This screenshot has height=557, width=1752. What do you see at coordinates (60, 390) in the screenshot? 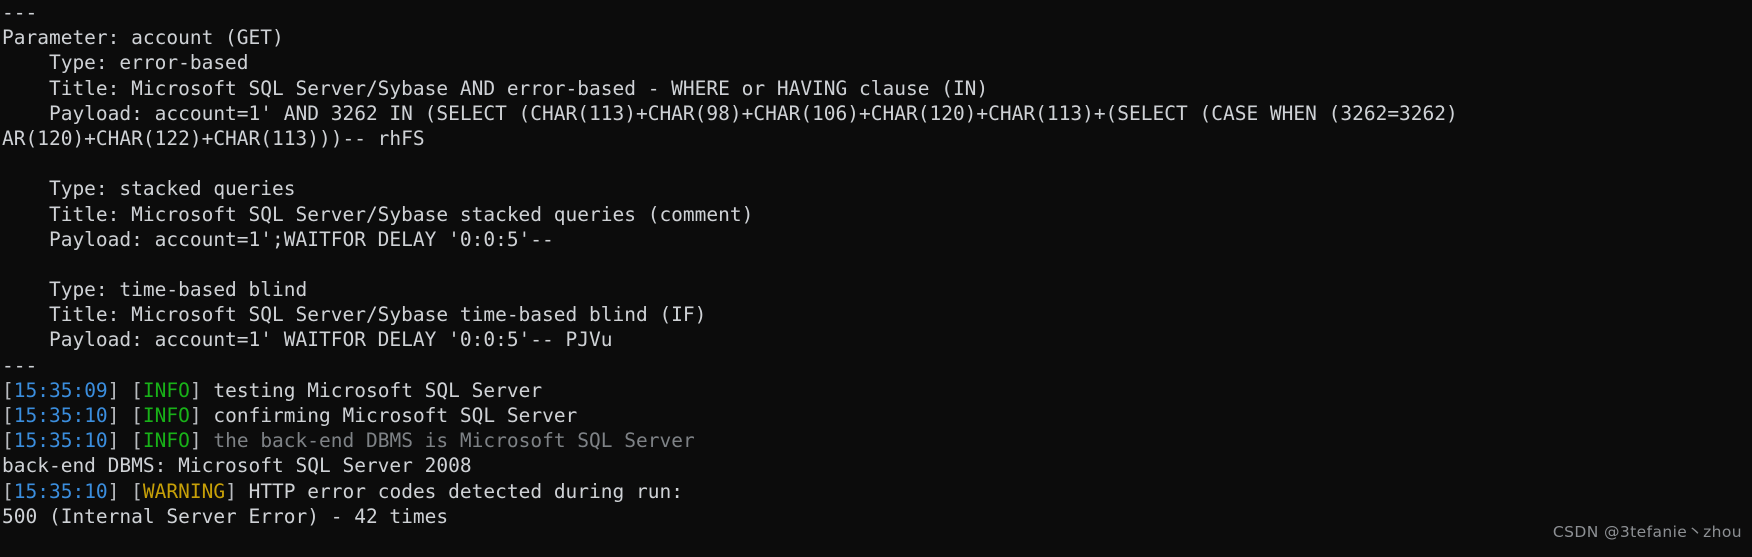
I see `terminal-span-log-testing-mssql-1: 15:35:09` at bounding box center [60, 390].